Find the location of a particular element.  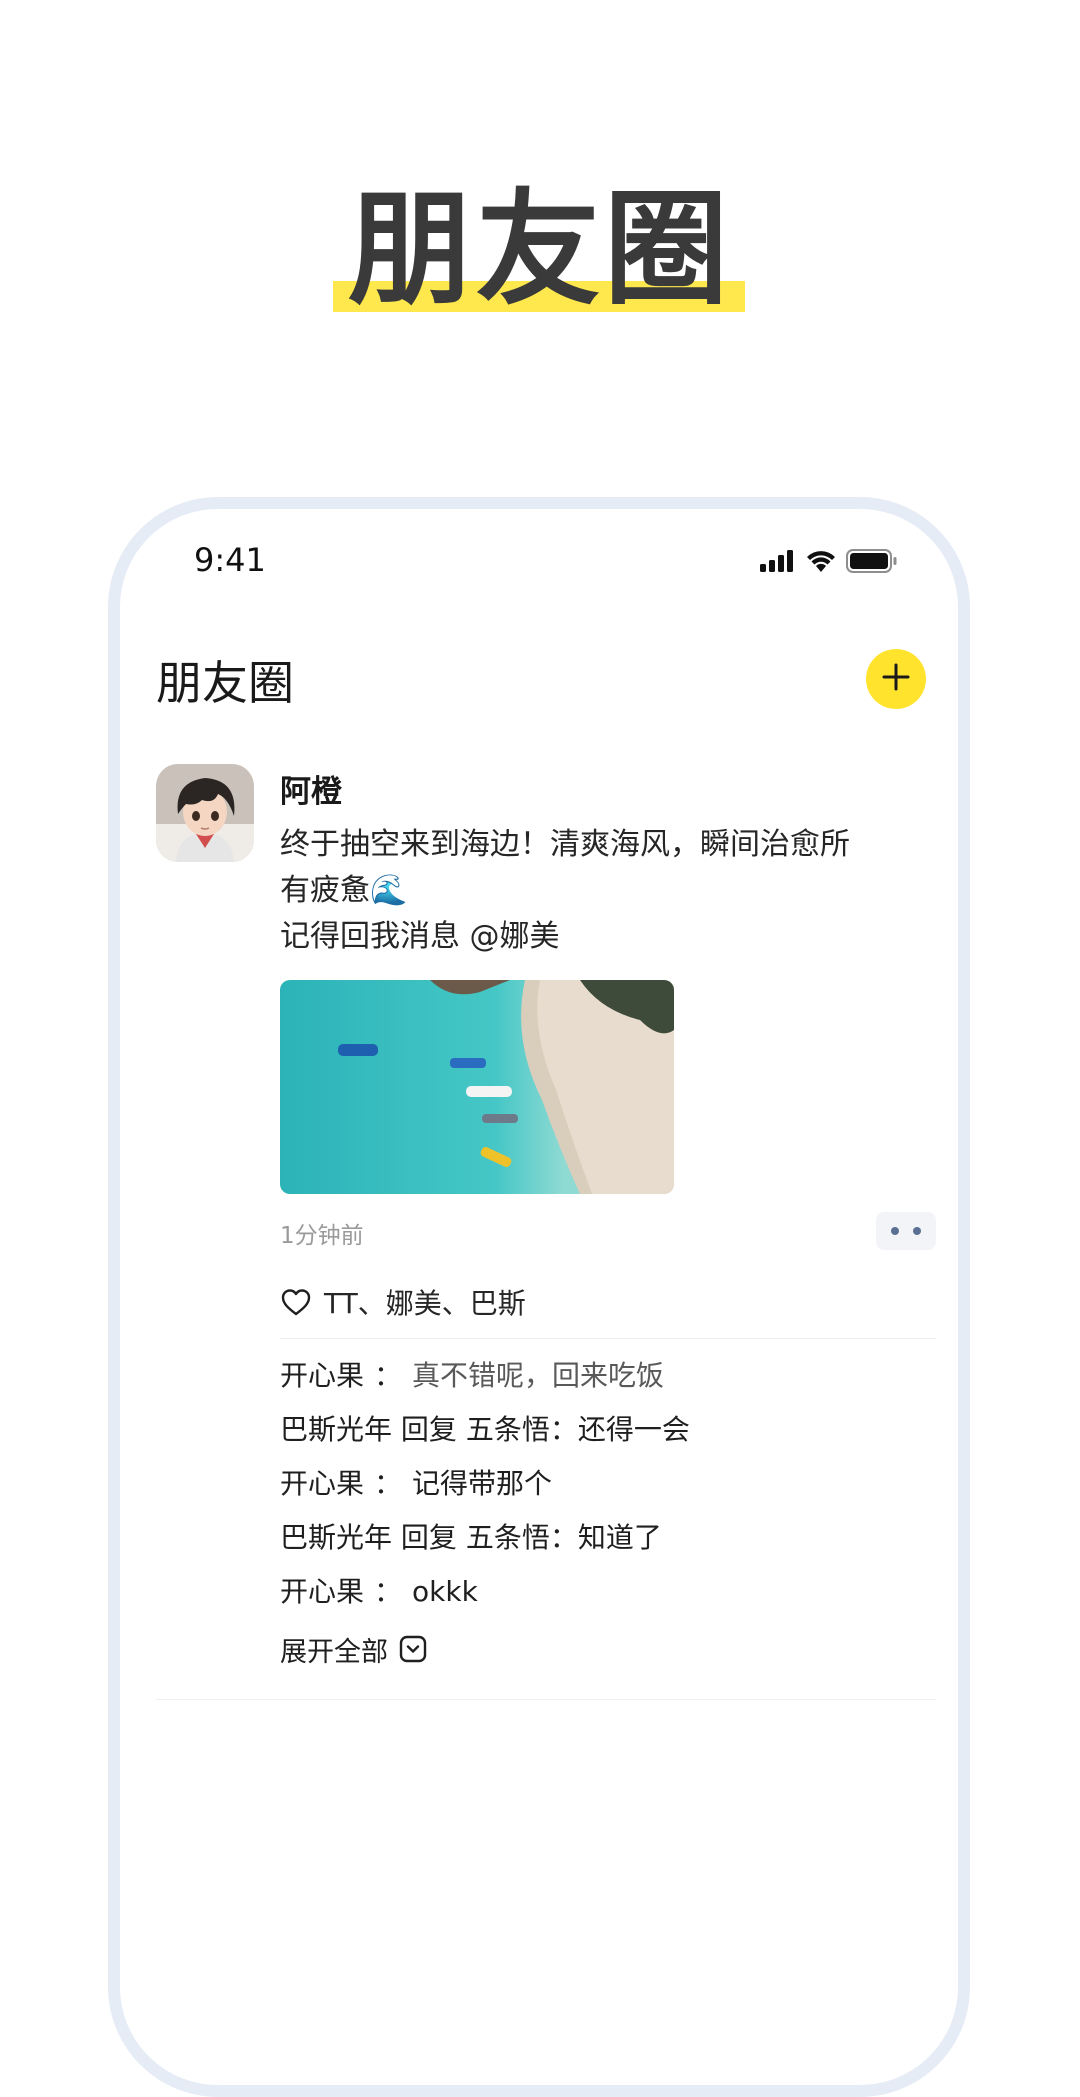

comment-item: 开心果 ： 真不错呢，回来吃饭 is located at coordinates (608, 1376).